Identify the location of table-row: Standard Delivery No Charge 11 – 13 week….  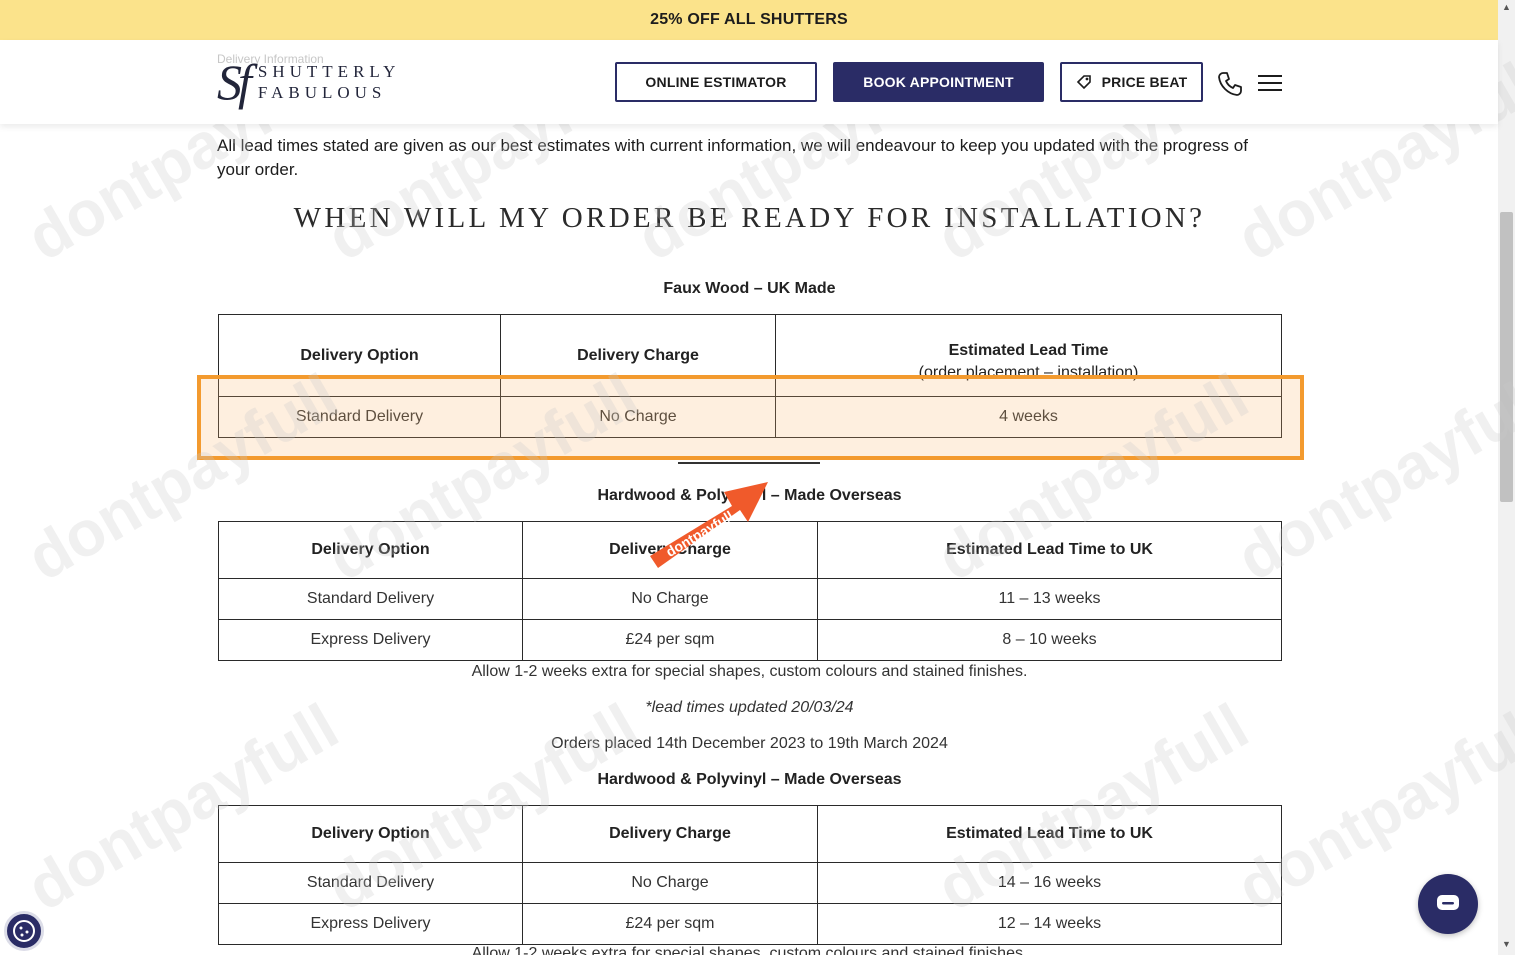
(750, 599).